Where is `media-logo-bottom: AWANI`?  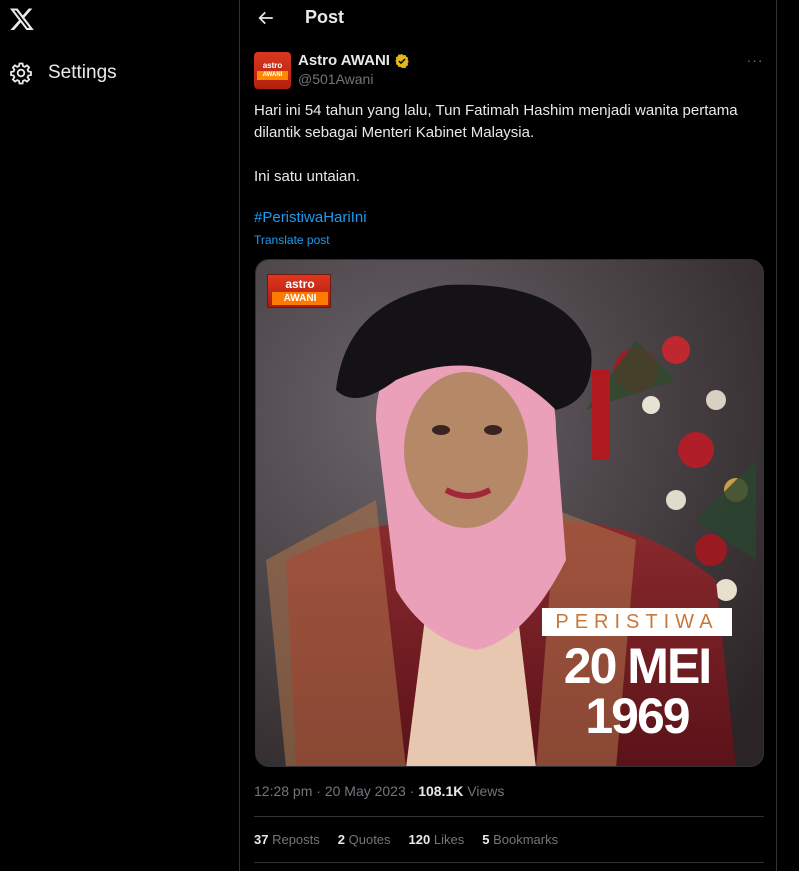
media-logo-bottom: AWANI is located at coordinates (300, 298).